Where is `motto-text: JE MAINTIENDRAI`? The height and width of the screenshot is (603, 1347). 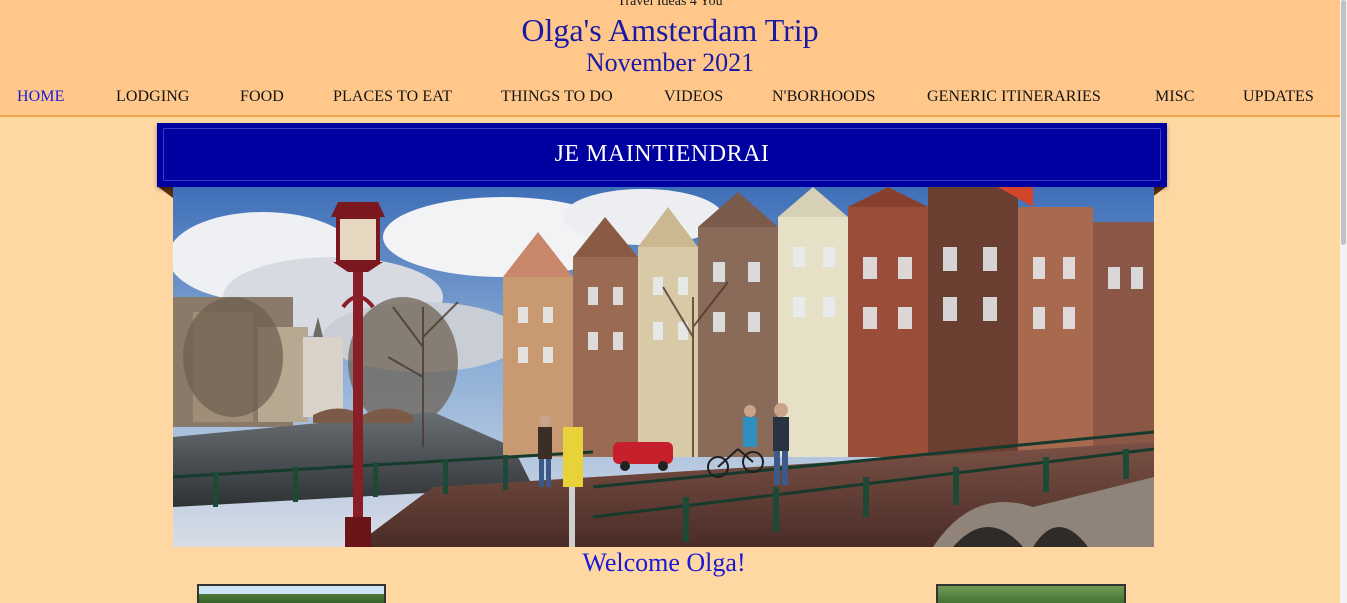 motto-text: JE MAINTIENDRAI is located at coordinates (662, 154).